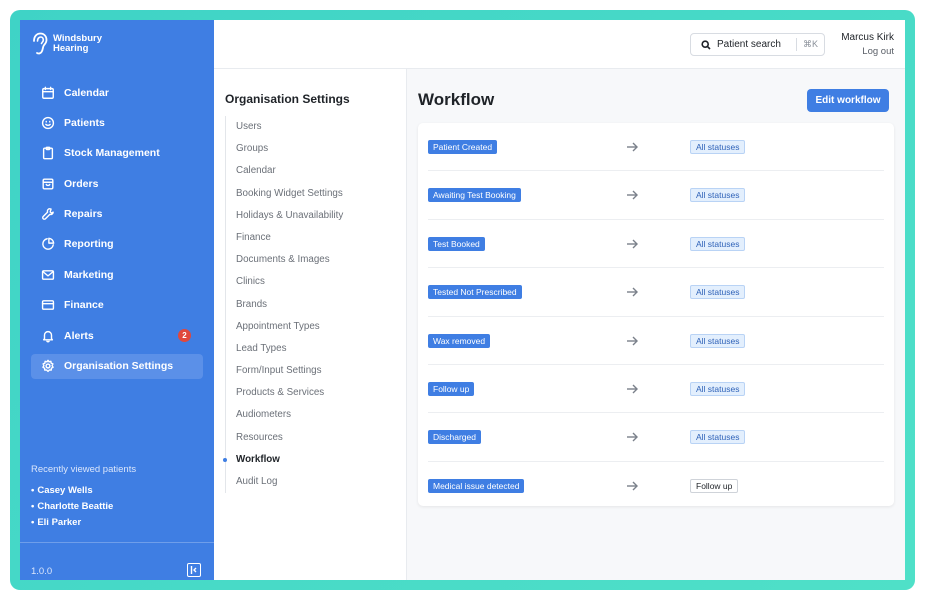 This screenshot has height=600, width=925. I want to click on sidebar-item-marketing: Marketing, so click(117, 274).